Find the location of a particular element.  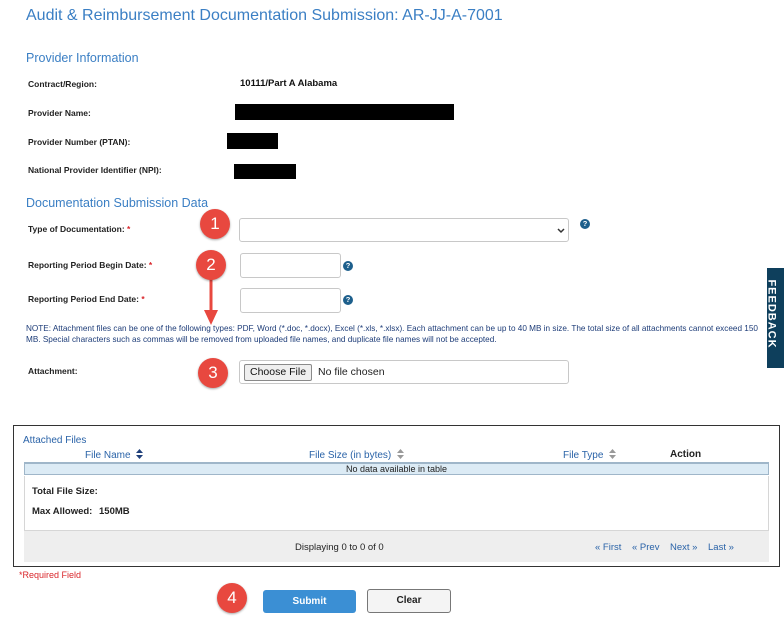

table-info: Displaying 0 to 0 of 0 is located at coordinates (339, 547).